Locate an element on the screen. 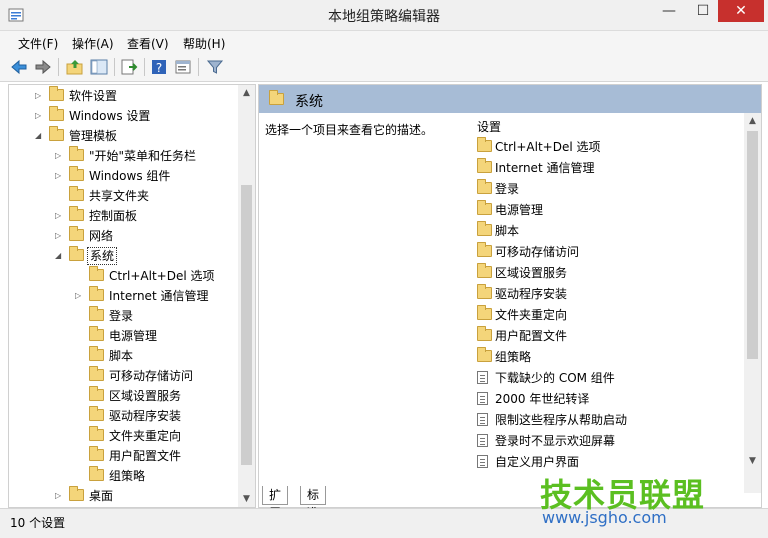 The height and width of the screenshot is (538, 768). tree-item-label: Windows 设置 is located at coordinates (110, 116).